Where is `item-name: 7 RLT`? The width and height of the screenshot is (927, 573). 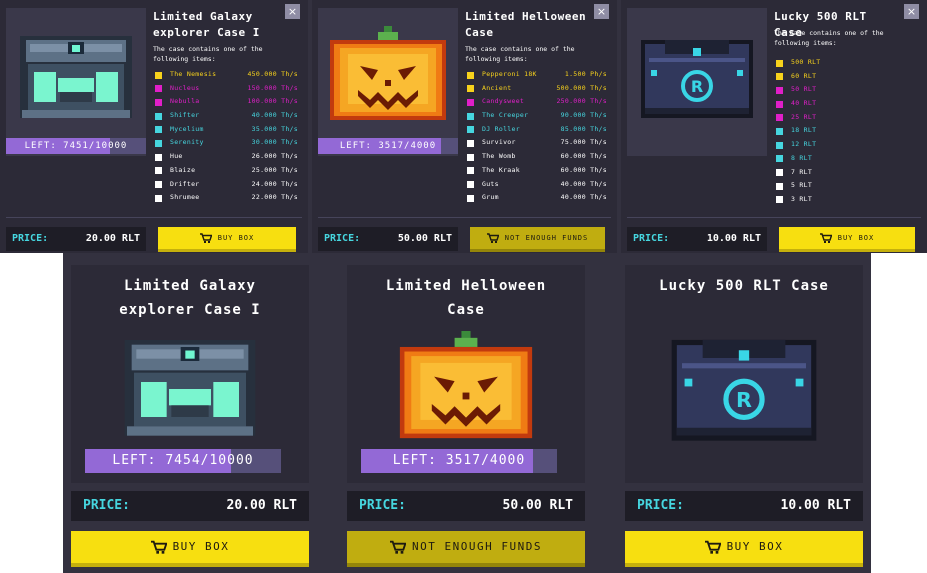 item-name: 7 RLT is located at coordinates (802, 171).